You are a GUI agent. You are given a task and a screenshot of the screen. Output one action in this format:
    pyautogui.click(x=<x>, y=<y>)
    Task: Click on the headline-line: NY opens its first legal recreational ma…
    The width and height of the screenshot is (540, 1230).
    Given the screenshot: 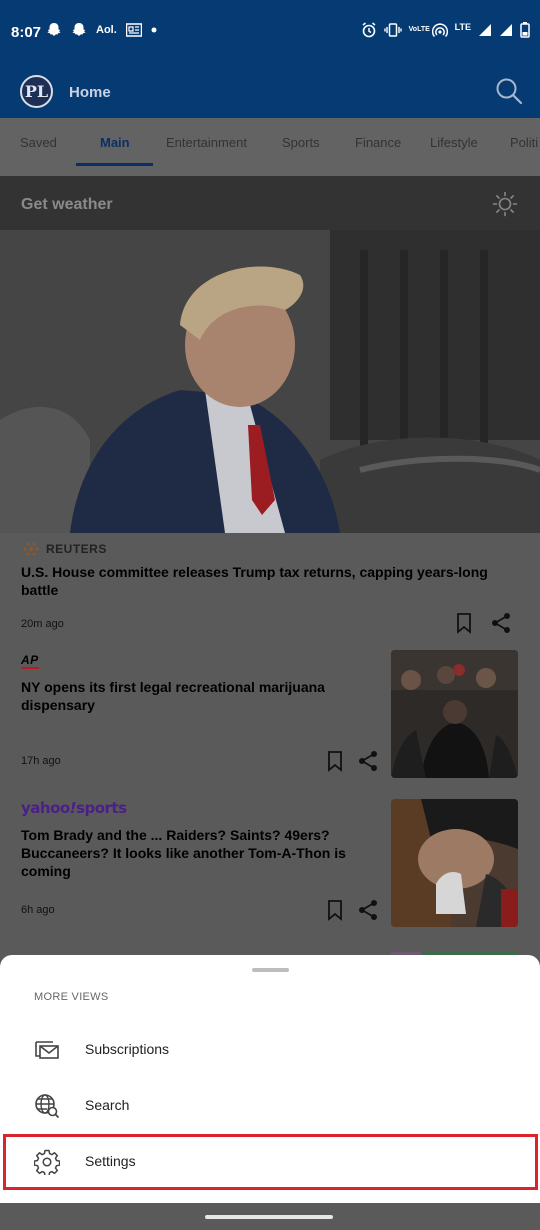 What is the action you would take?
    pyautogui.click(x=173, y=687)
    